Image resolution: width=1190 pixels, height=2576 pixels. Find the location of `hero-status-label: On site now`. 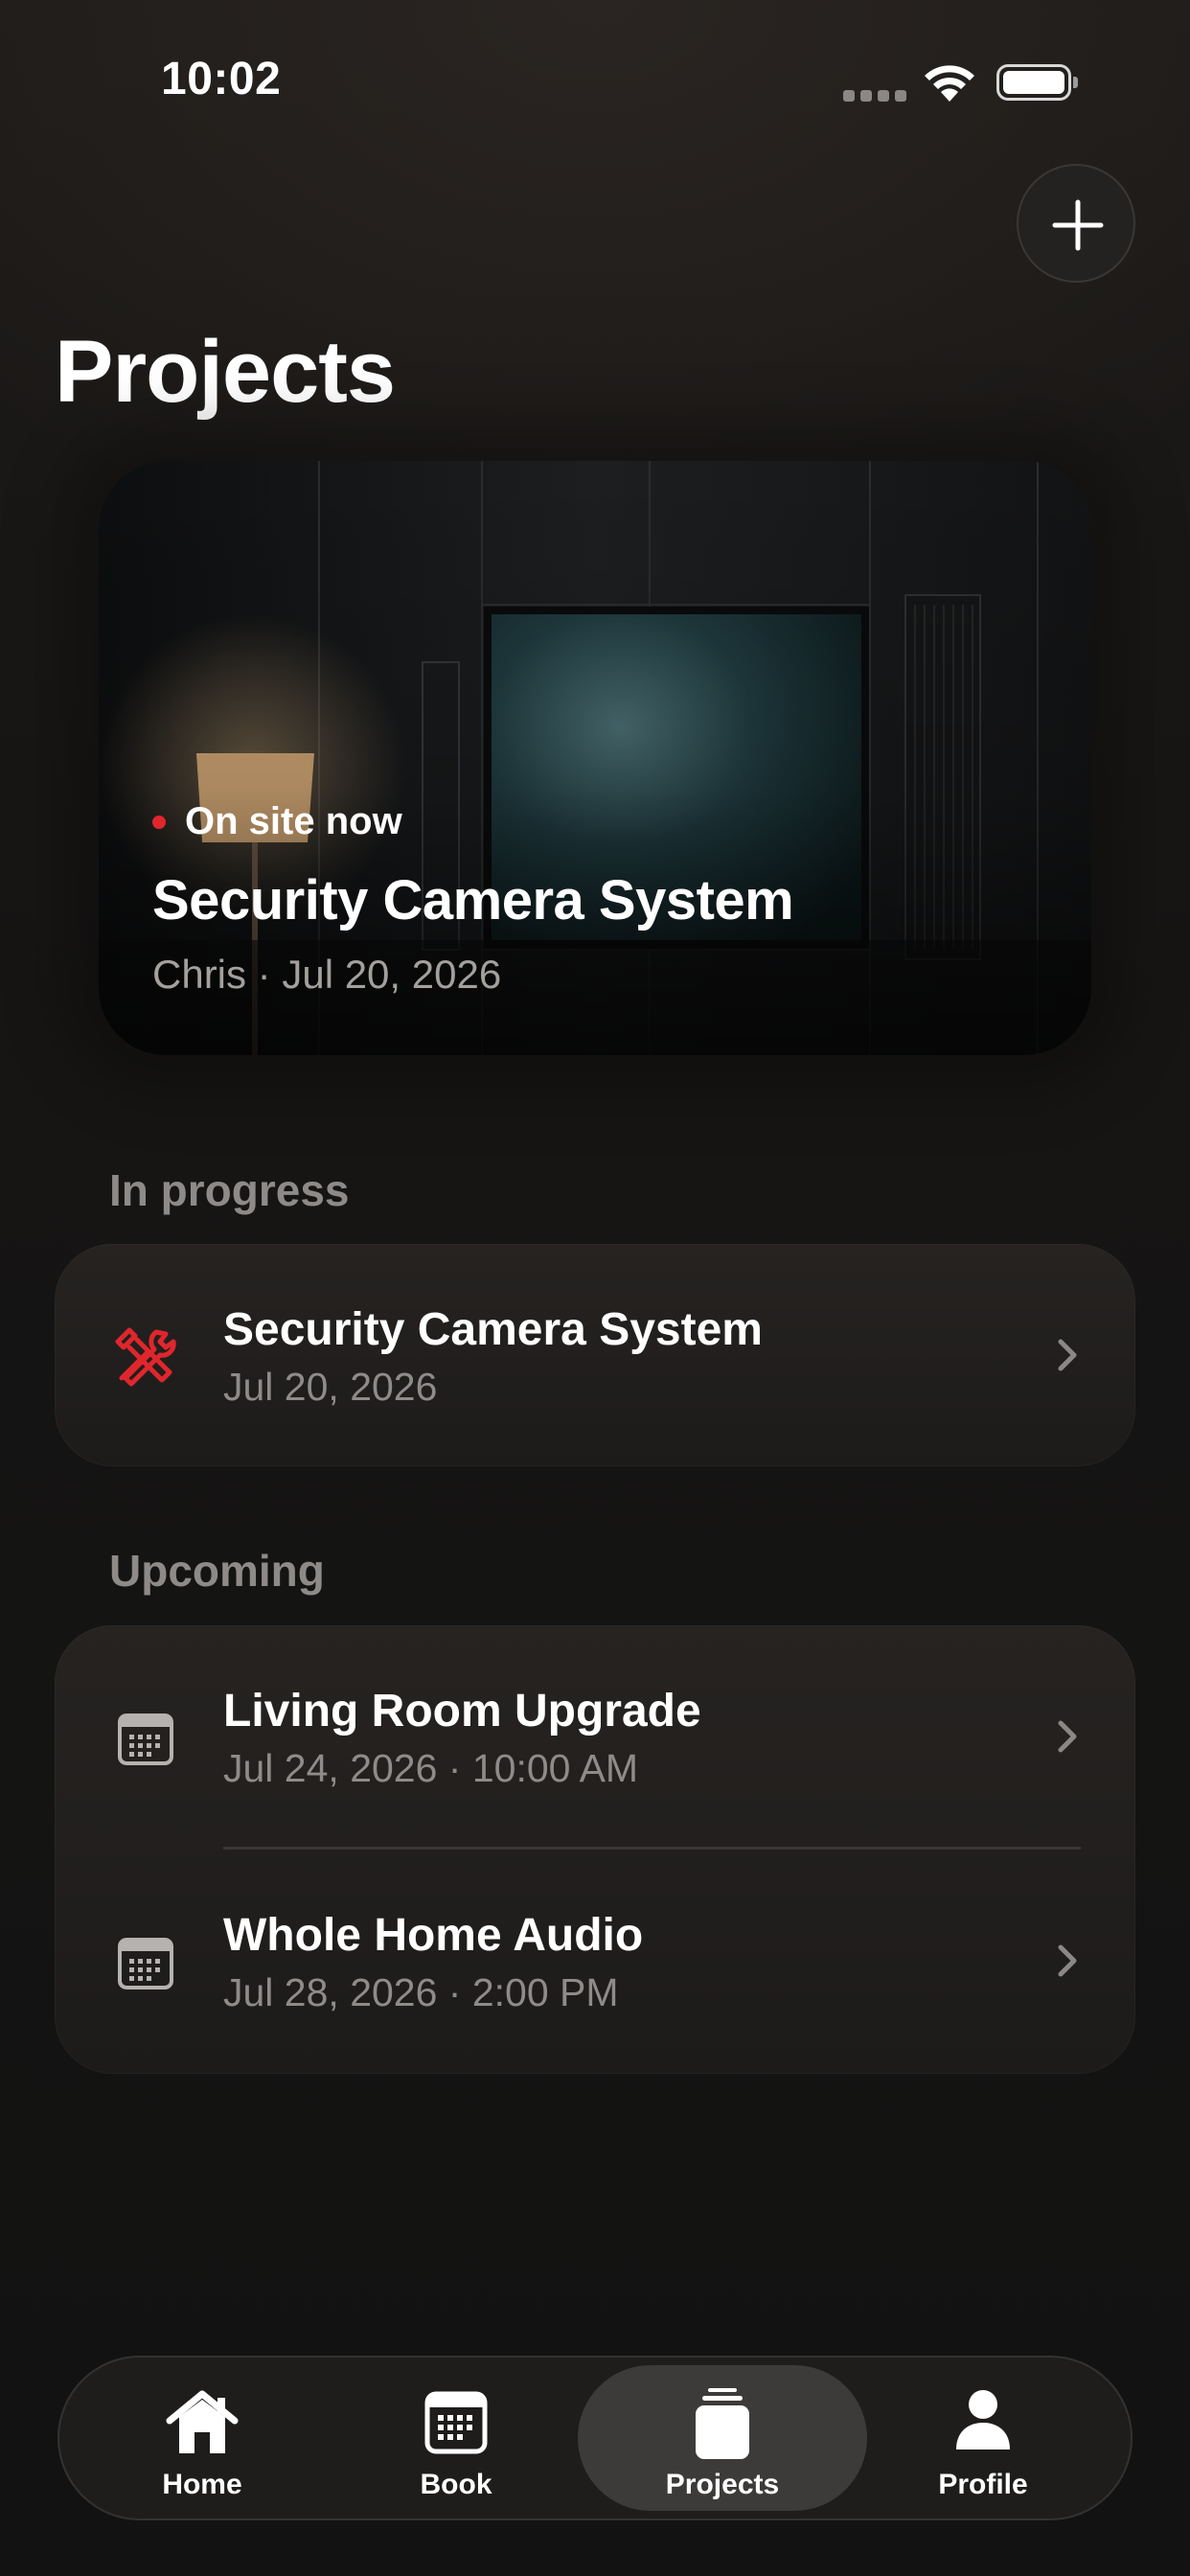

hero-status-label: On site now is located at coordinates (294, 821).